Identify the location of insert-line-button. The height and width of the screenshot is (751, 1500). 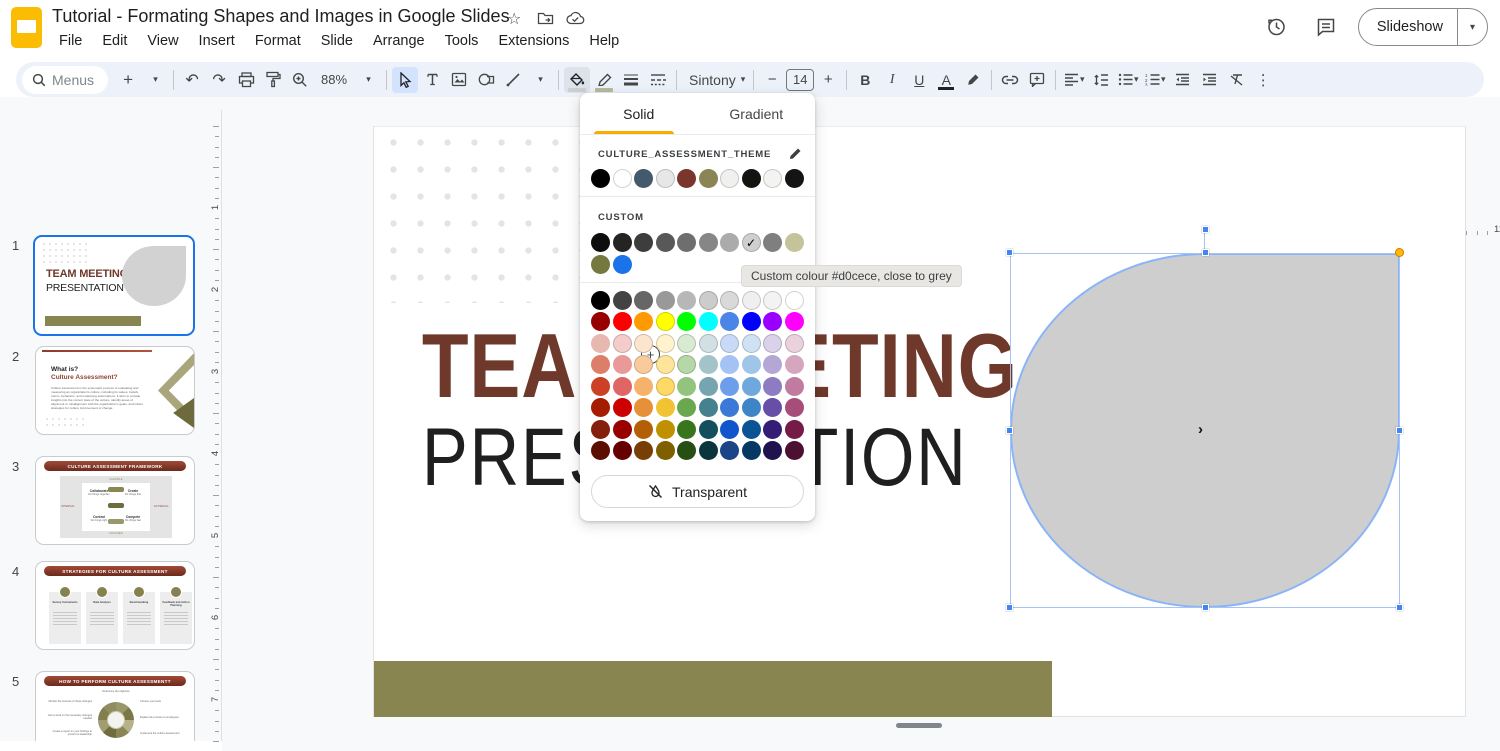
(513, 80).